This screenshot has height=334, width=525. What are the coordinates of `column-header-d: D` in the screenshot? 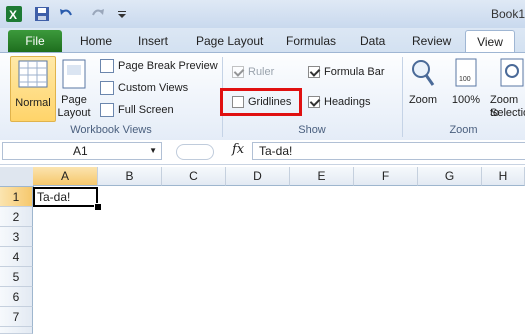 It's located at (258, 176).